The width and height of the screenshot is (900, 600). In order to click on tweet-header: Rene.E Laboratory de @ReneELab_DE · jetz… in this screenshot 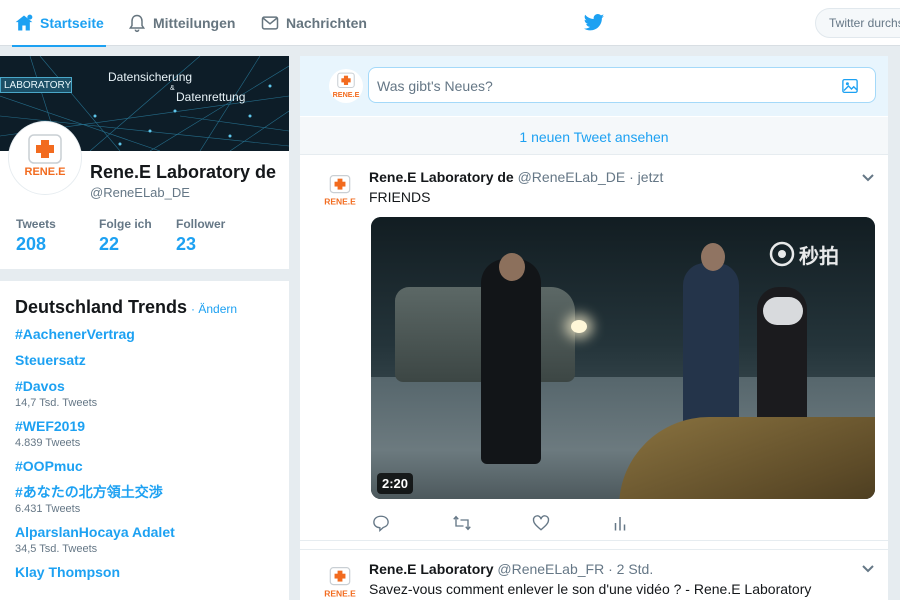, I will do `click(516, 177)`.